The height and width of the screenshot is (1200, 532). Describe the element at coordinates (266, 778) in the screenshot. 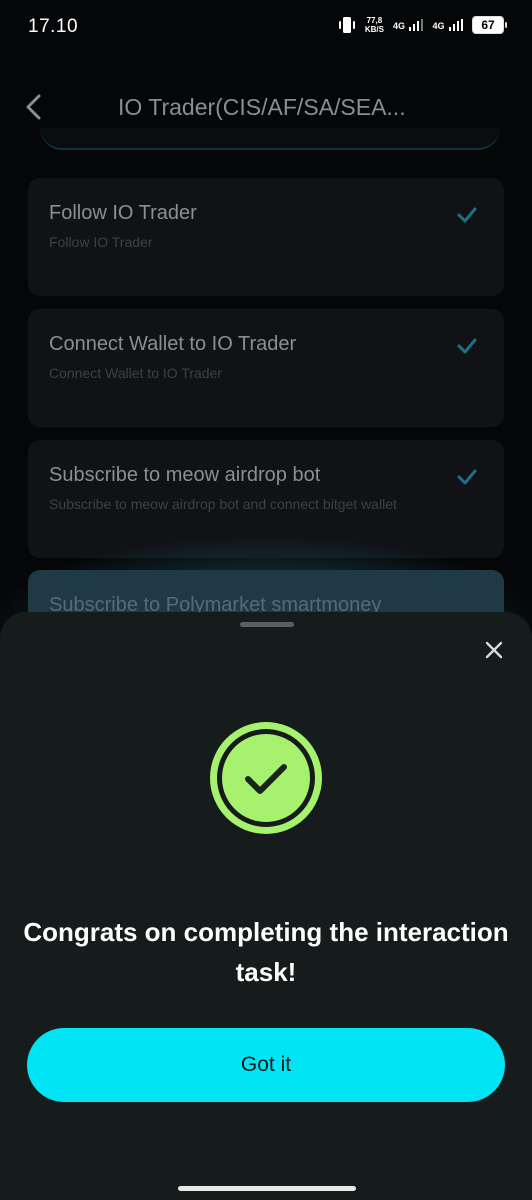

I see `success-check-icon` at that location.